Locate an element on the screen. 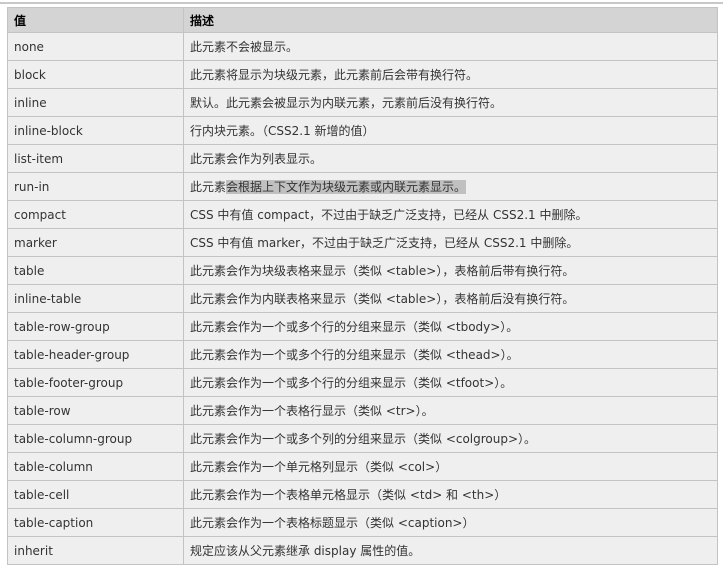 This screenshot has width=723, height=576. value-cell: none is located at coordinates (95, 46).